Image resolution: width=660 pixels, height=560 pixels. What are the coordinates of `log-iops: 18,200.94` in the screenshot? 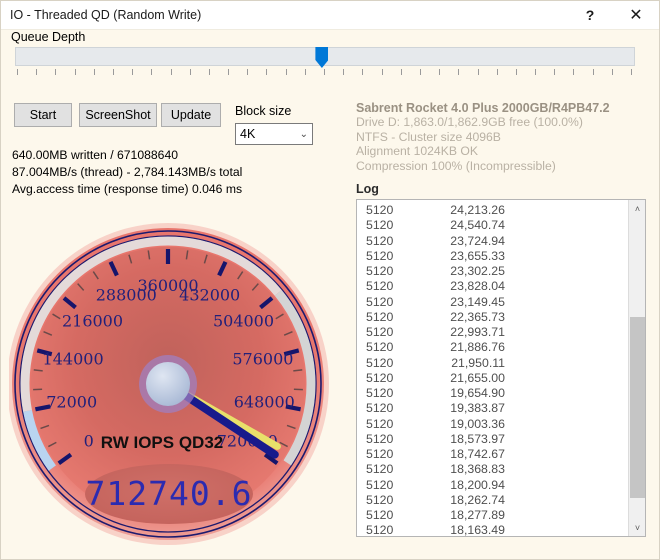 It's located at (477, 484).